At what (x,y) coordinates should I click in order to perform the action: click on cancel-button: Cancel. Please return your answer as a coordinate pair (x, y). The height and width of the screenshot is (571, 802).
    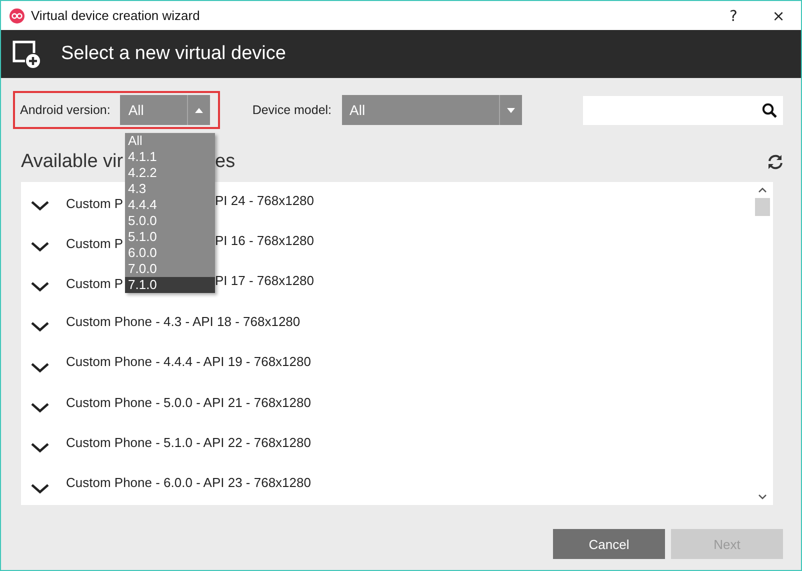
    Looking at the image, I should click on (609, 544).